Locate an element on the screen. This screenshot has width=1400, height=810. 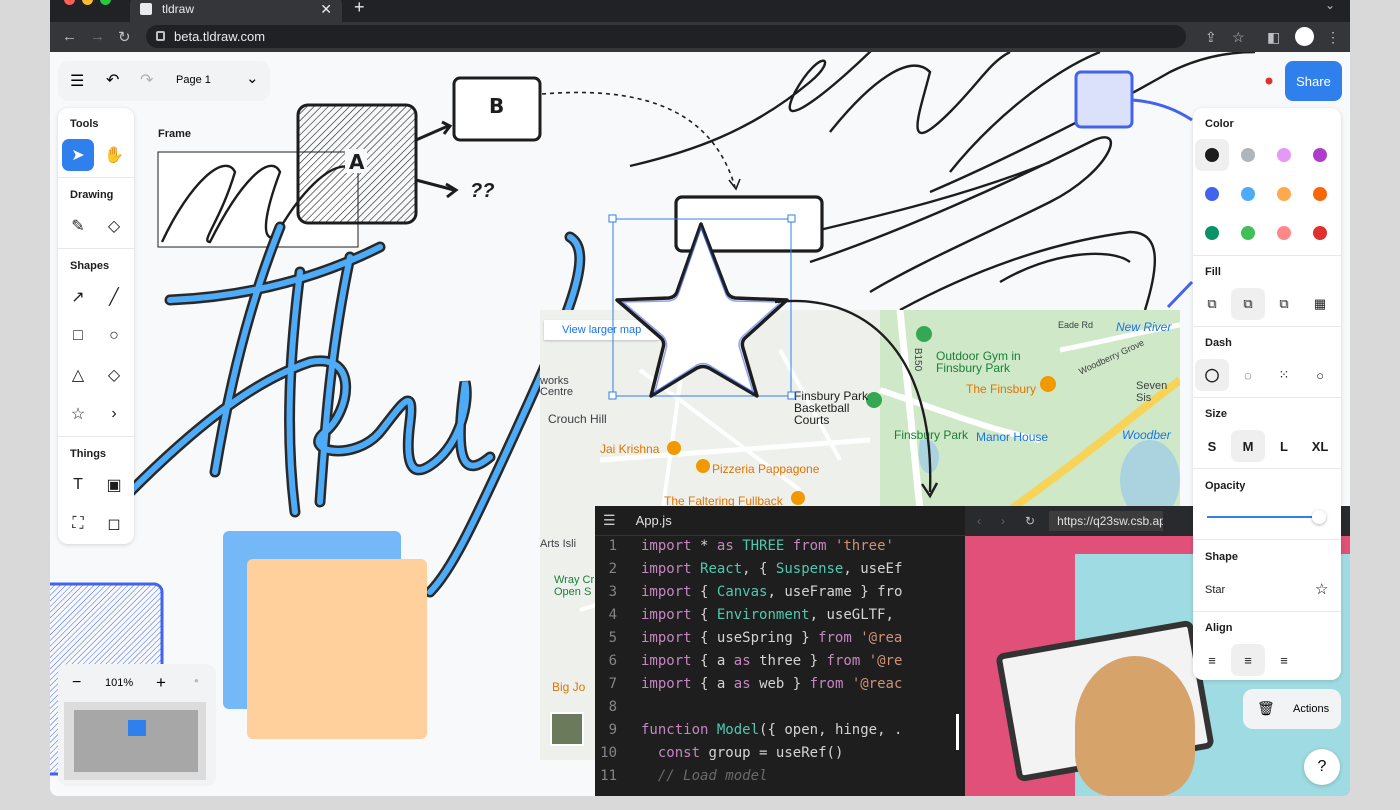
code-line: 4 import { Environment, useGLTF, is located at coordinates (744, 618).